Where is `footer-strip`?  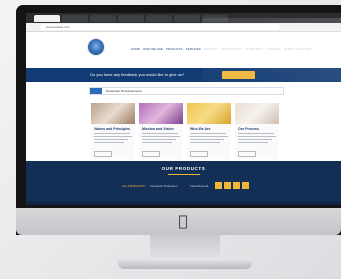
footer-strip is located at coordinates (183, 203).